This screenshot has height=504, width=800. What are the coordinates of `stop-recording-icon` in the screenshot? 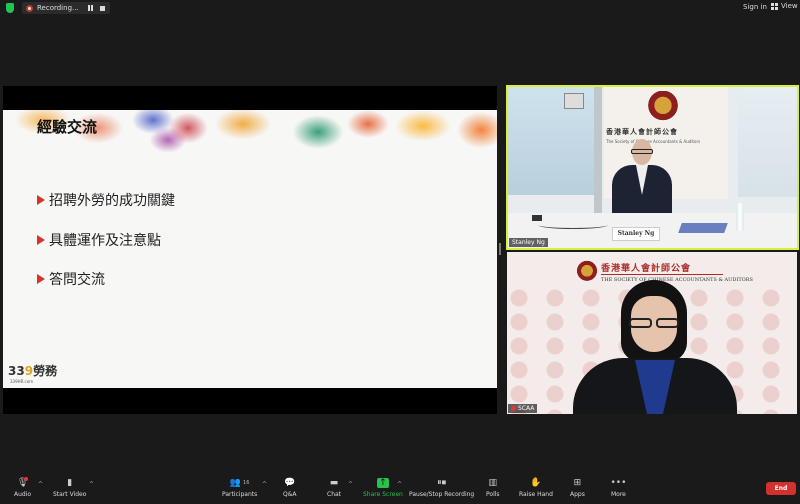 It's located at (102, 8).